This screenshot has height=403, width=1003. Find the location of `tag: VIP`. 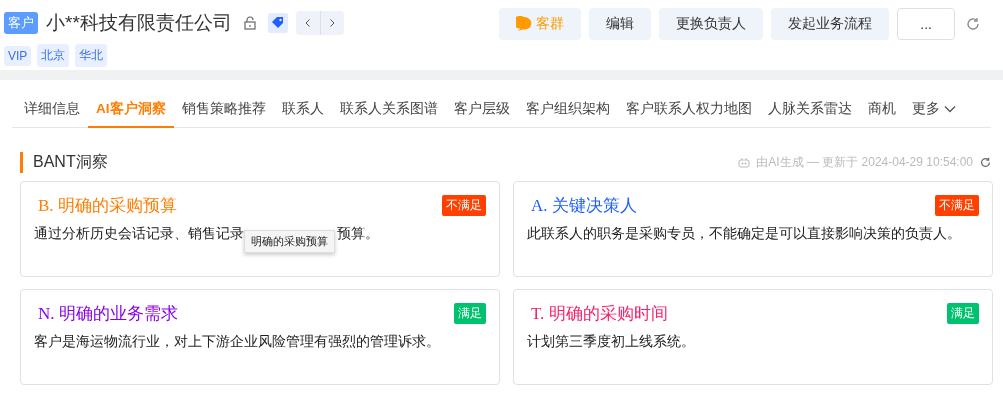

tag: VIP is located at coordinates (18, 55).